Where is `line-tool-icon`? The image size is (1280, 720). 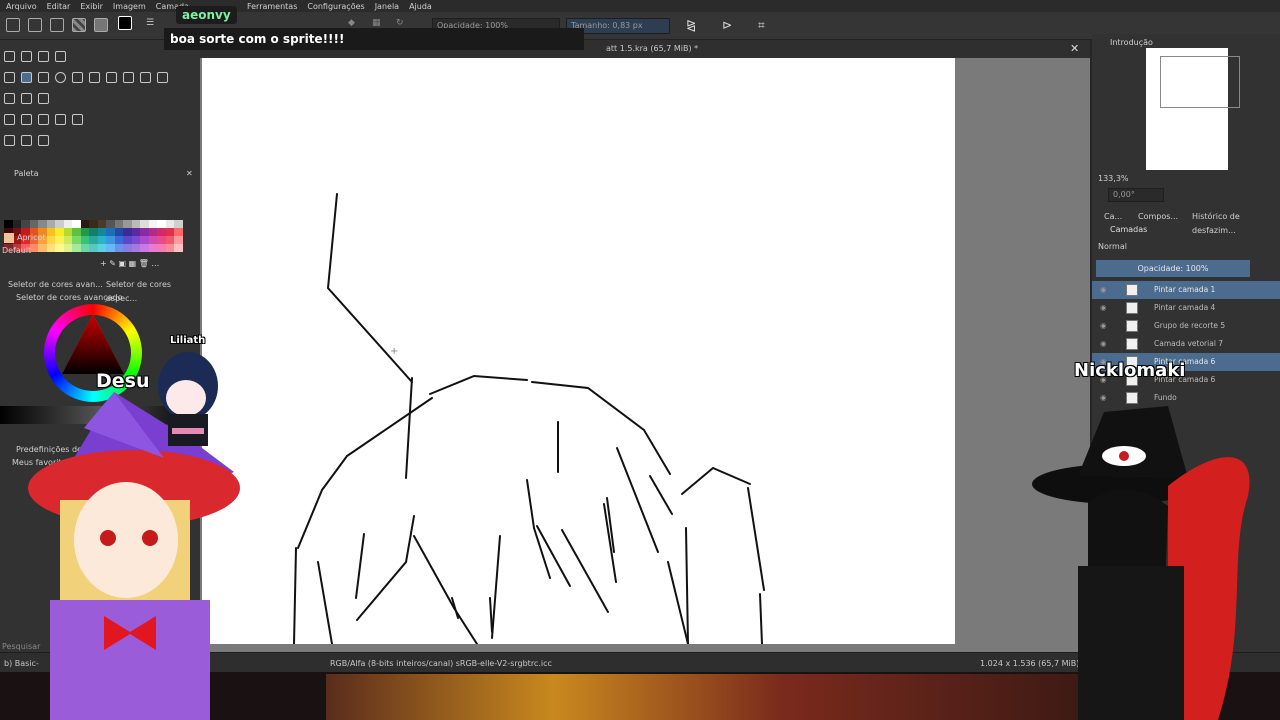 line-tool-icon is located at coordinates (26, 77).